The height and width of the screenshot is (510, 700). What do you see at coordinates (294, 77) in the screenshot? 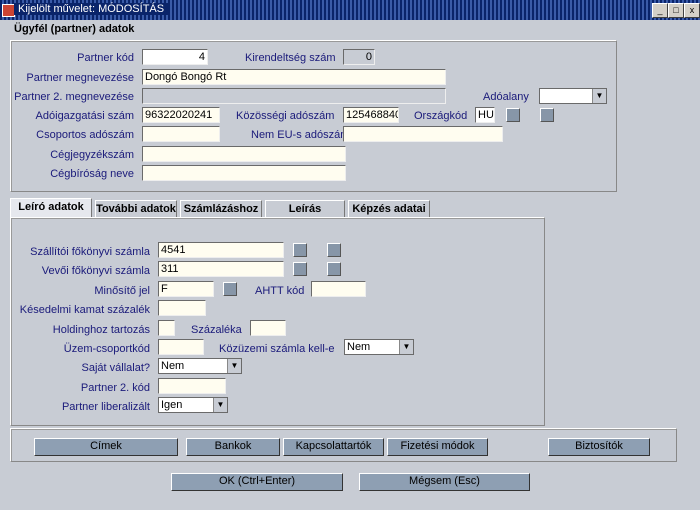
I see `megnevezes-field: Dongó Bongó Rt` at bounding box center [294, 77].